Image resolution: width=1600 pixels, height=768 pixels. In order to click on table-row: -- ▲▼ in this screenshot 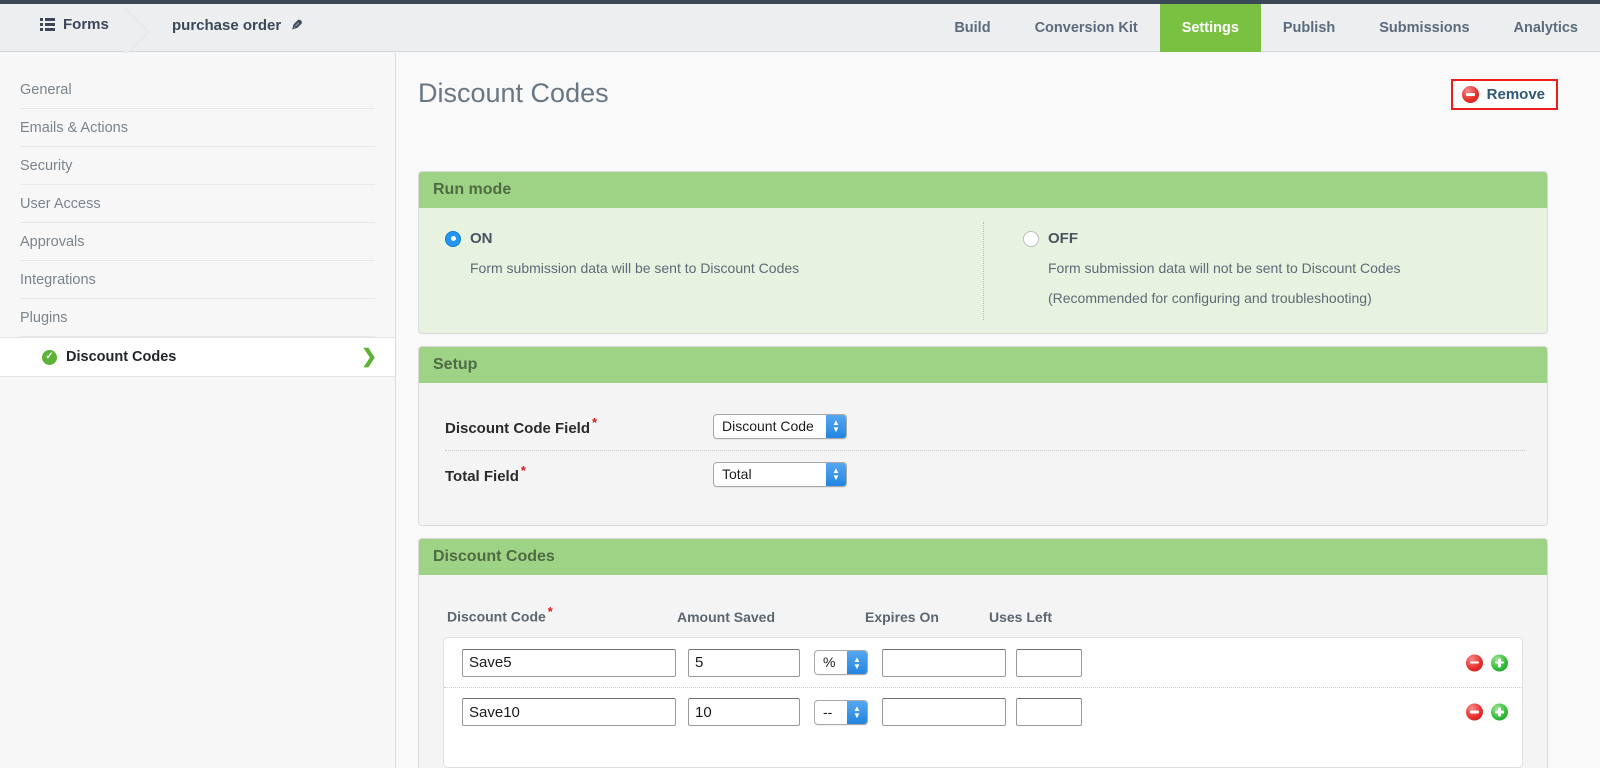, I will do `click(983, 711)`.